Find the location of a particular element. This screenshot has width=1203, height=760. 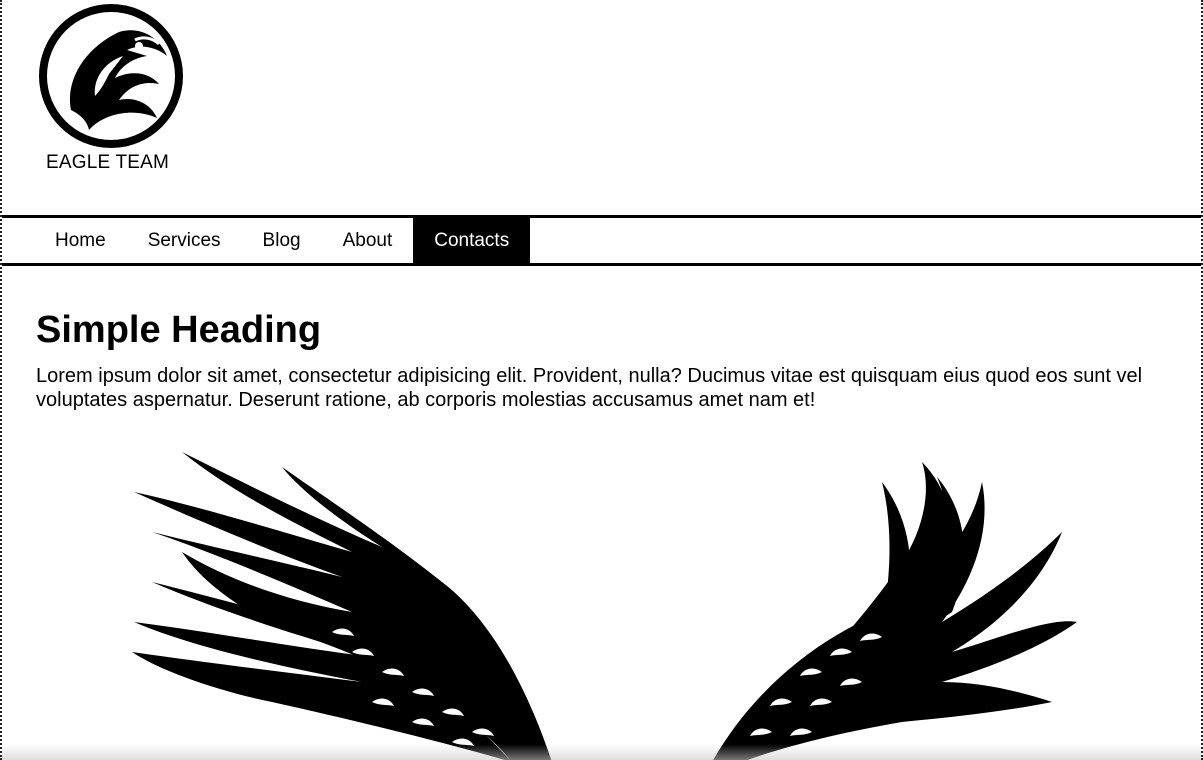

bottom-fade is located at coordinates (601, 752).